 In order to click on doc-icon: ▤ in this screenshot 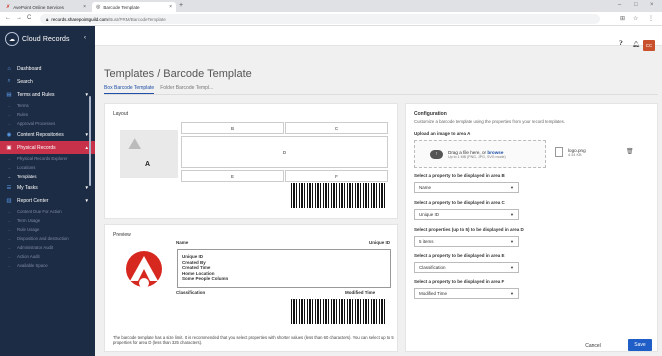, I will do `click(9, 94)`.